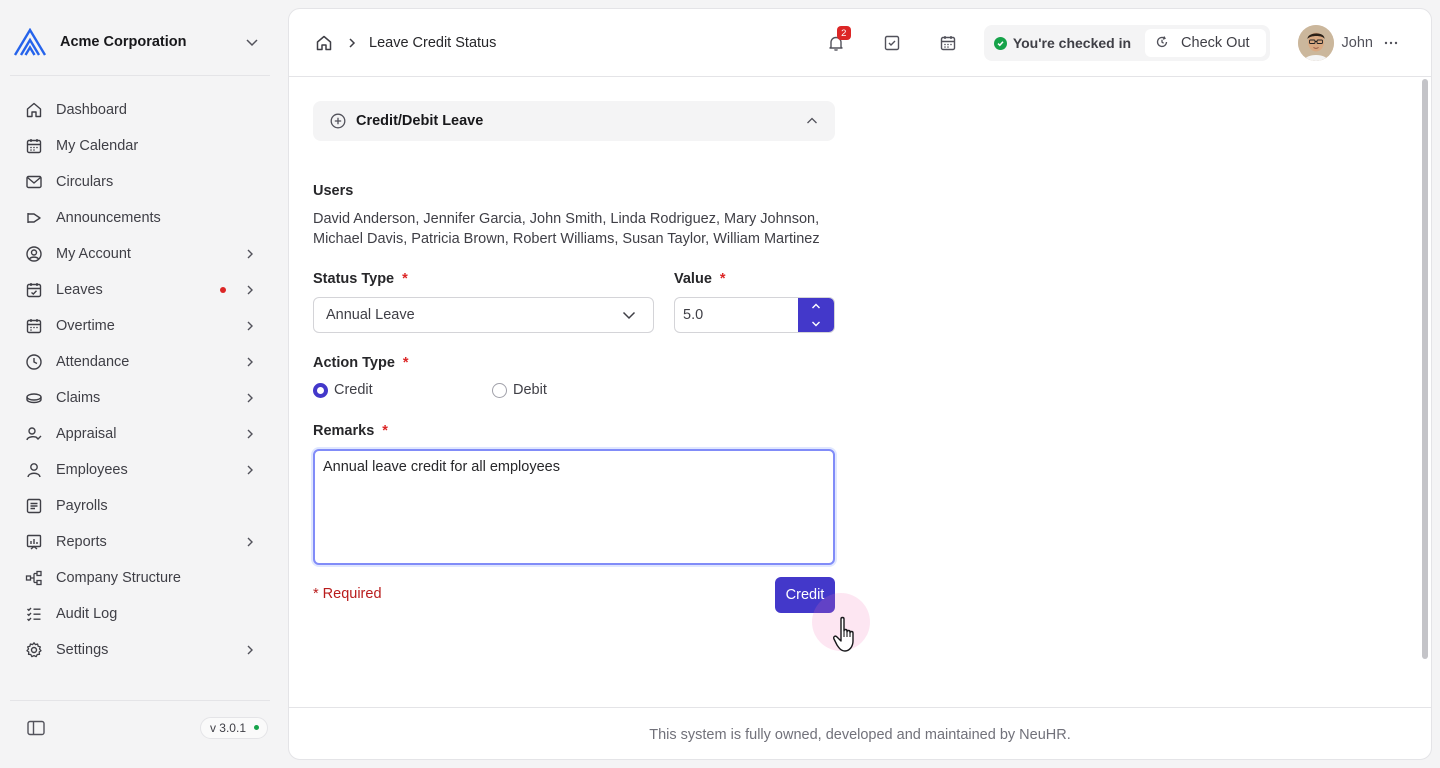 This screenshot has height=768, width=1440. Describe the element at coordinates (361, 363) in the screenshot. I see `action-type-label: Action Type *` at that location.